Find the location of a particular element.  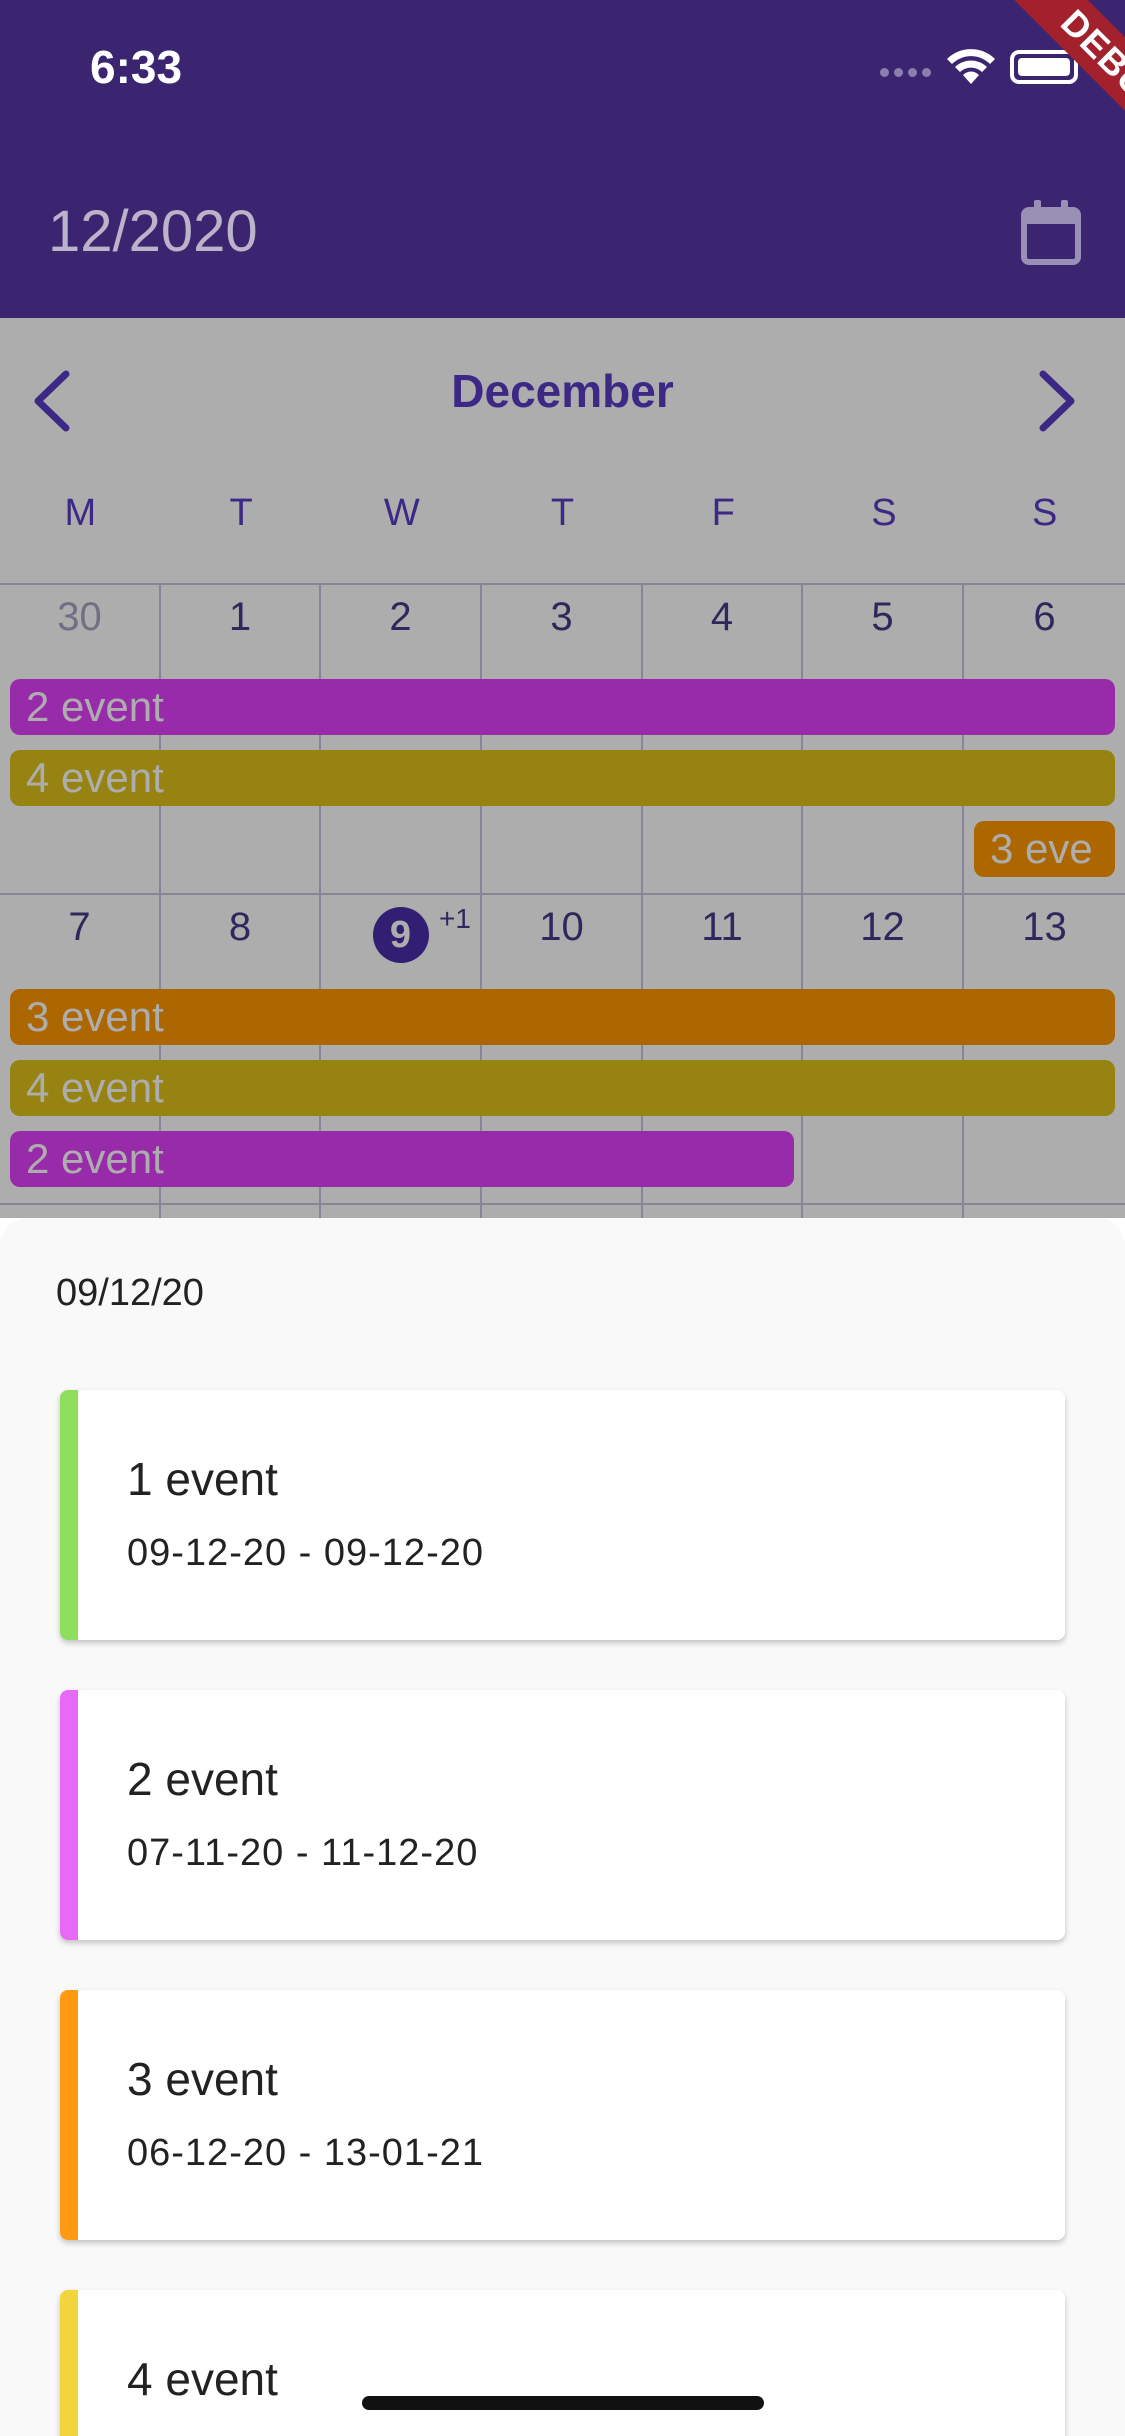

selected-date: 09/12/20 is located at coordinates (130, 1293).